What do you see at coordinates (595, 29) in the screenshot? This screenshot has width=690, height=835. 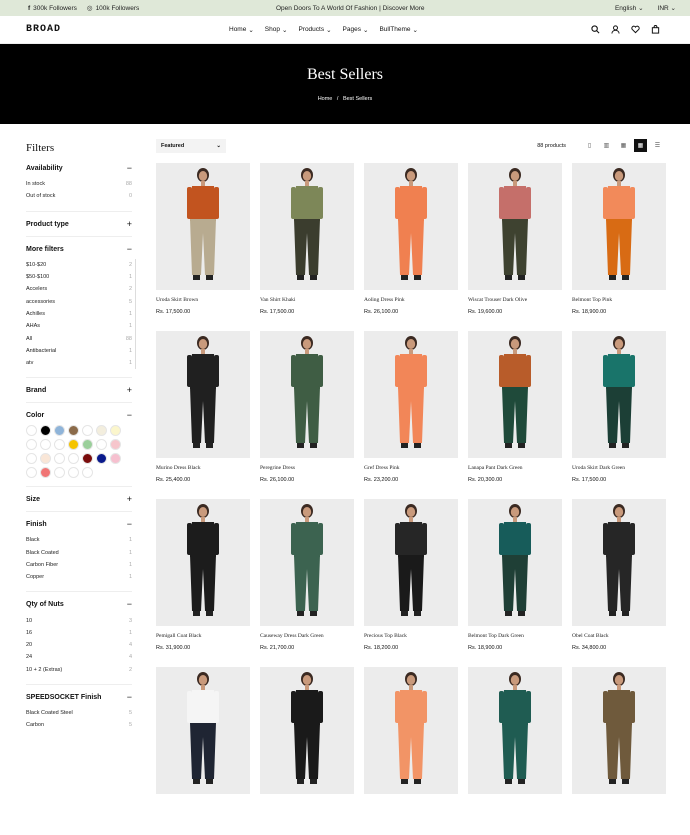 I see `search-icon` at bounding box center [595, 29].